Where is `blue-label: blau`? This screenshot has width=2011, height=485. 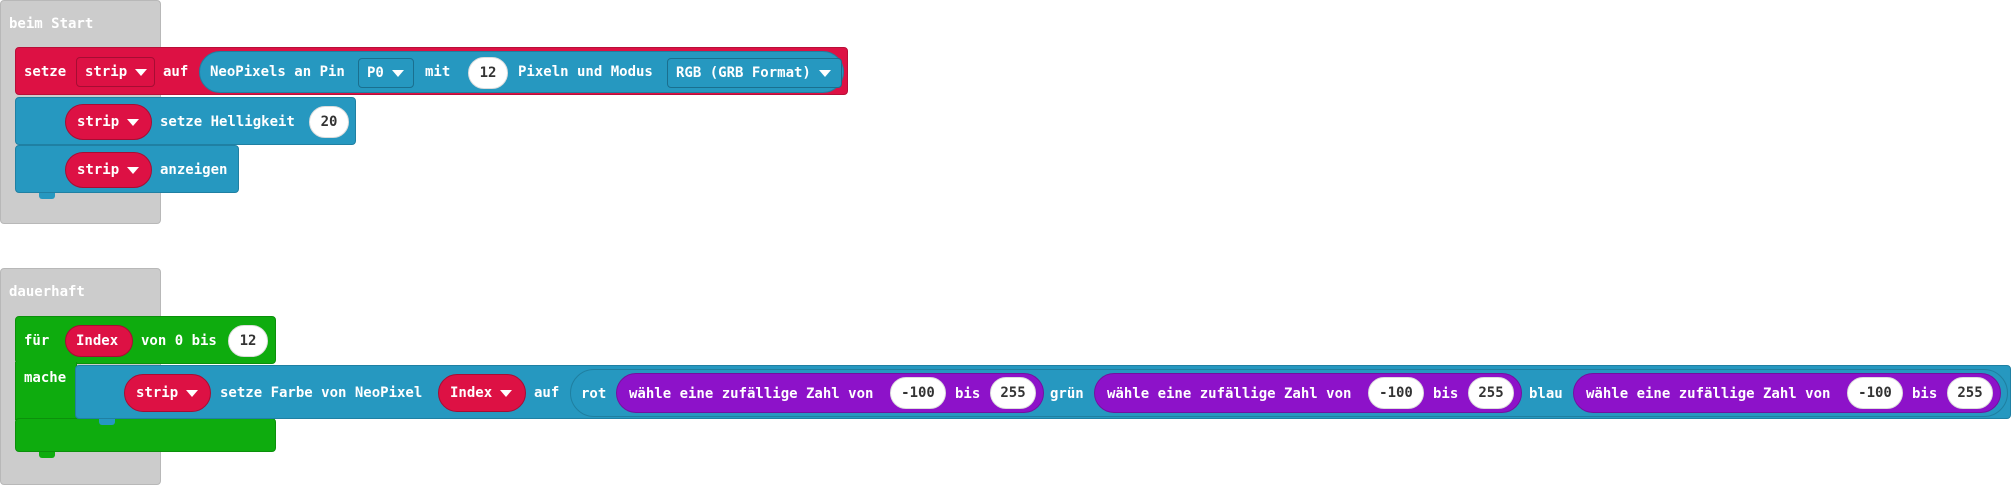
blue-label: blau is located at coordinates (1546, 394).